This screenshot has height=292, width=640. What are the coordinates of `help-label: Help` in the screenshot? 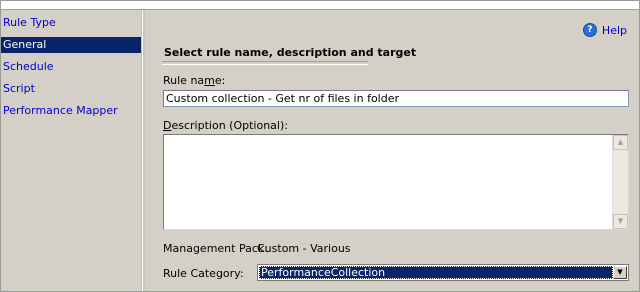 It's located at (614, 30).